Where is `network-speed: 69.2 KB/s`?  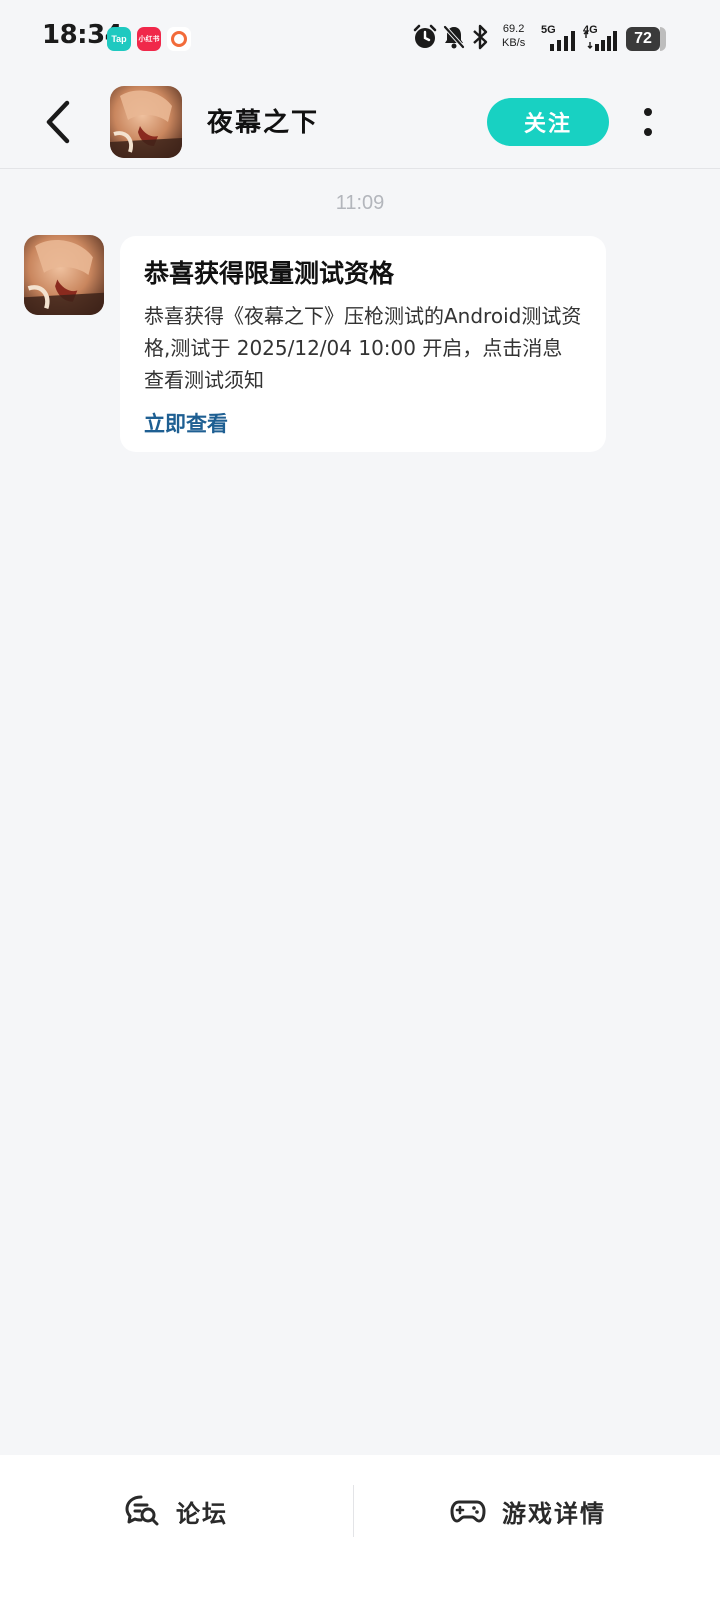 network-speed: 69.2 KB/s is located at coordinates (513, 36).